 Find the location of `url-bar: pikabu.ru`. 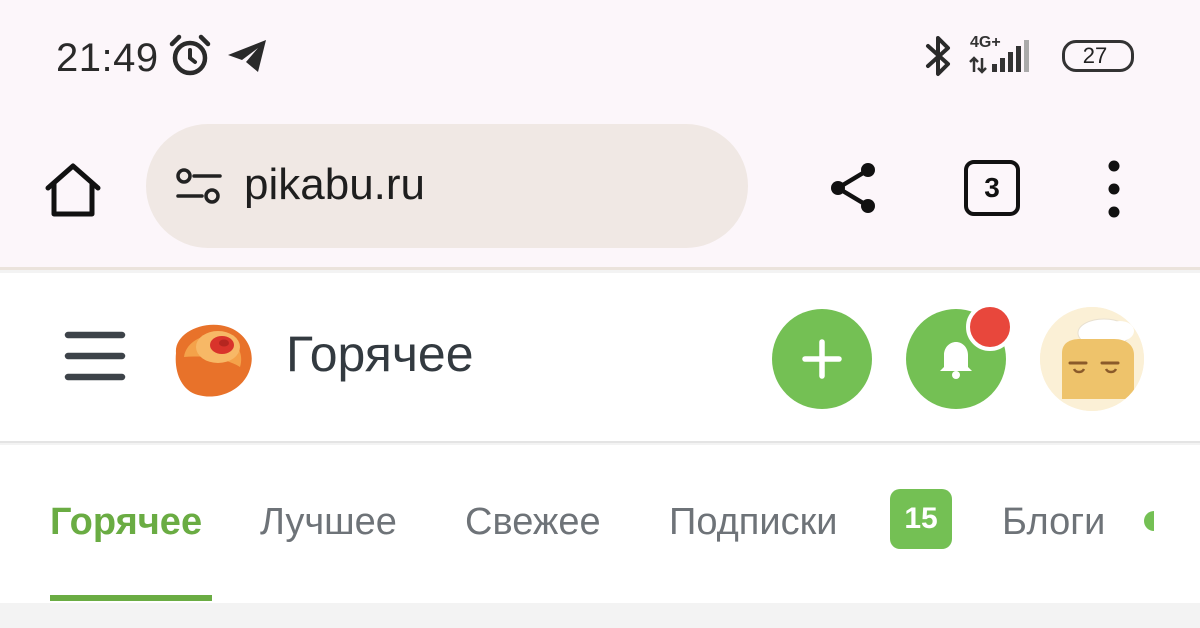

url-bar: pikabu.ru is located at coordinates (447, 186).